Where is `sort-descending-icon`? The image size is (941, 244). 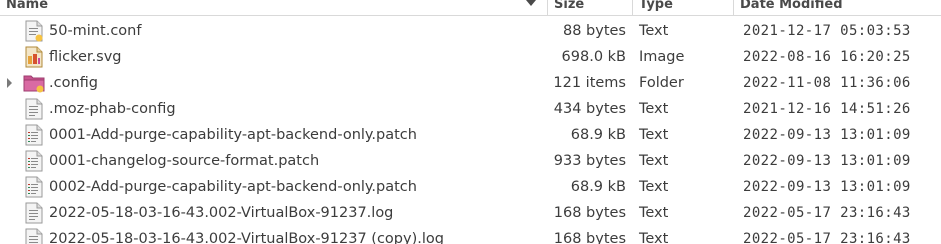 sort-descending-icon is located at coordinates (531, 3).